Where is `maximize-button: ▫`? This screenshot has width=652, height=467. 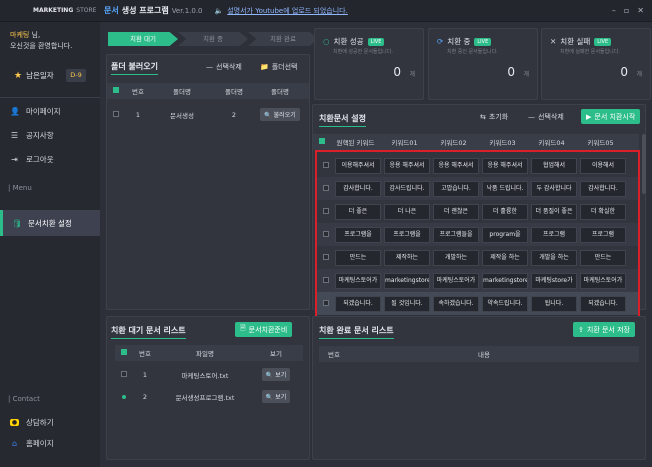
maximize-button: ▫ is located at coordinates (626, 10).